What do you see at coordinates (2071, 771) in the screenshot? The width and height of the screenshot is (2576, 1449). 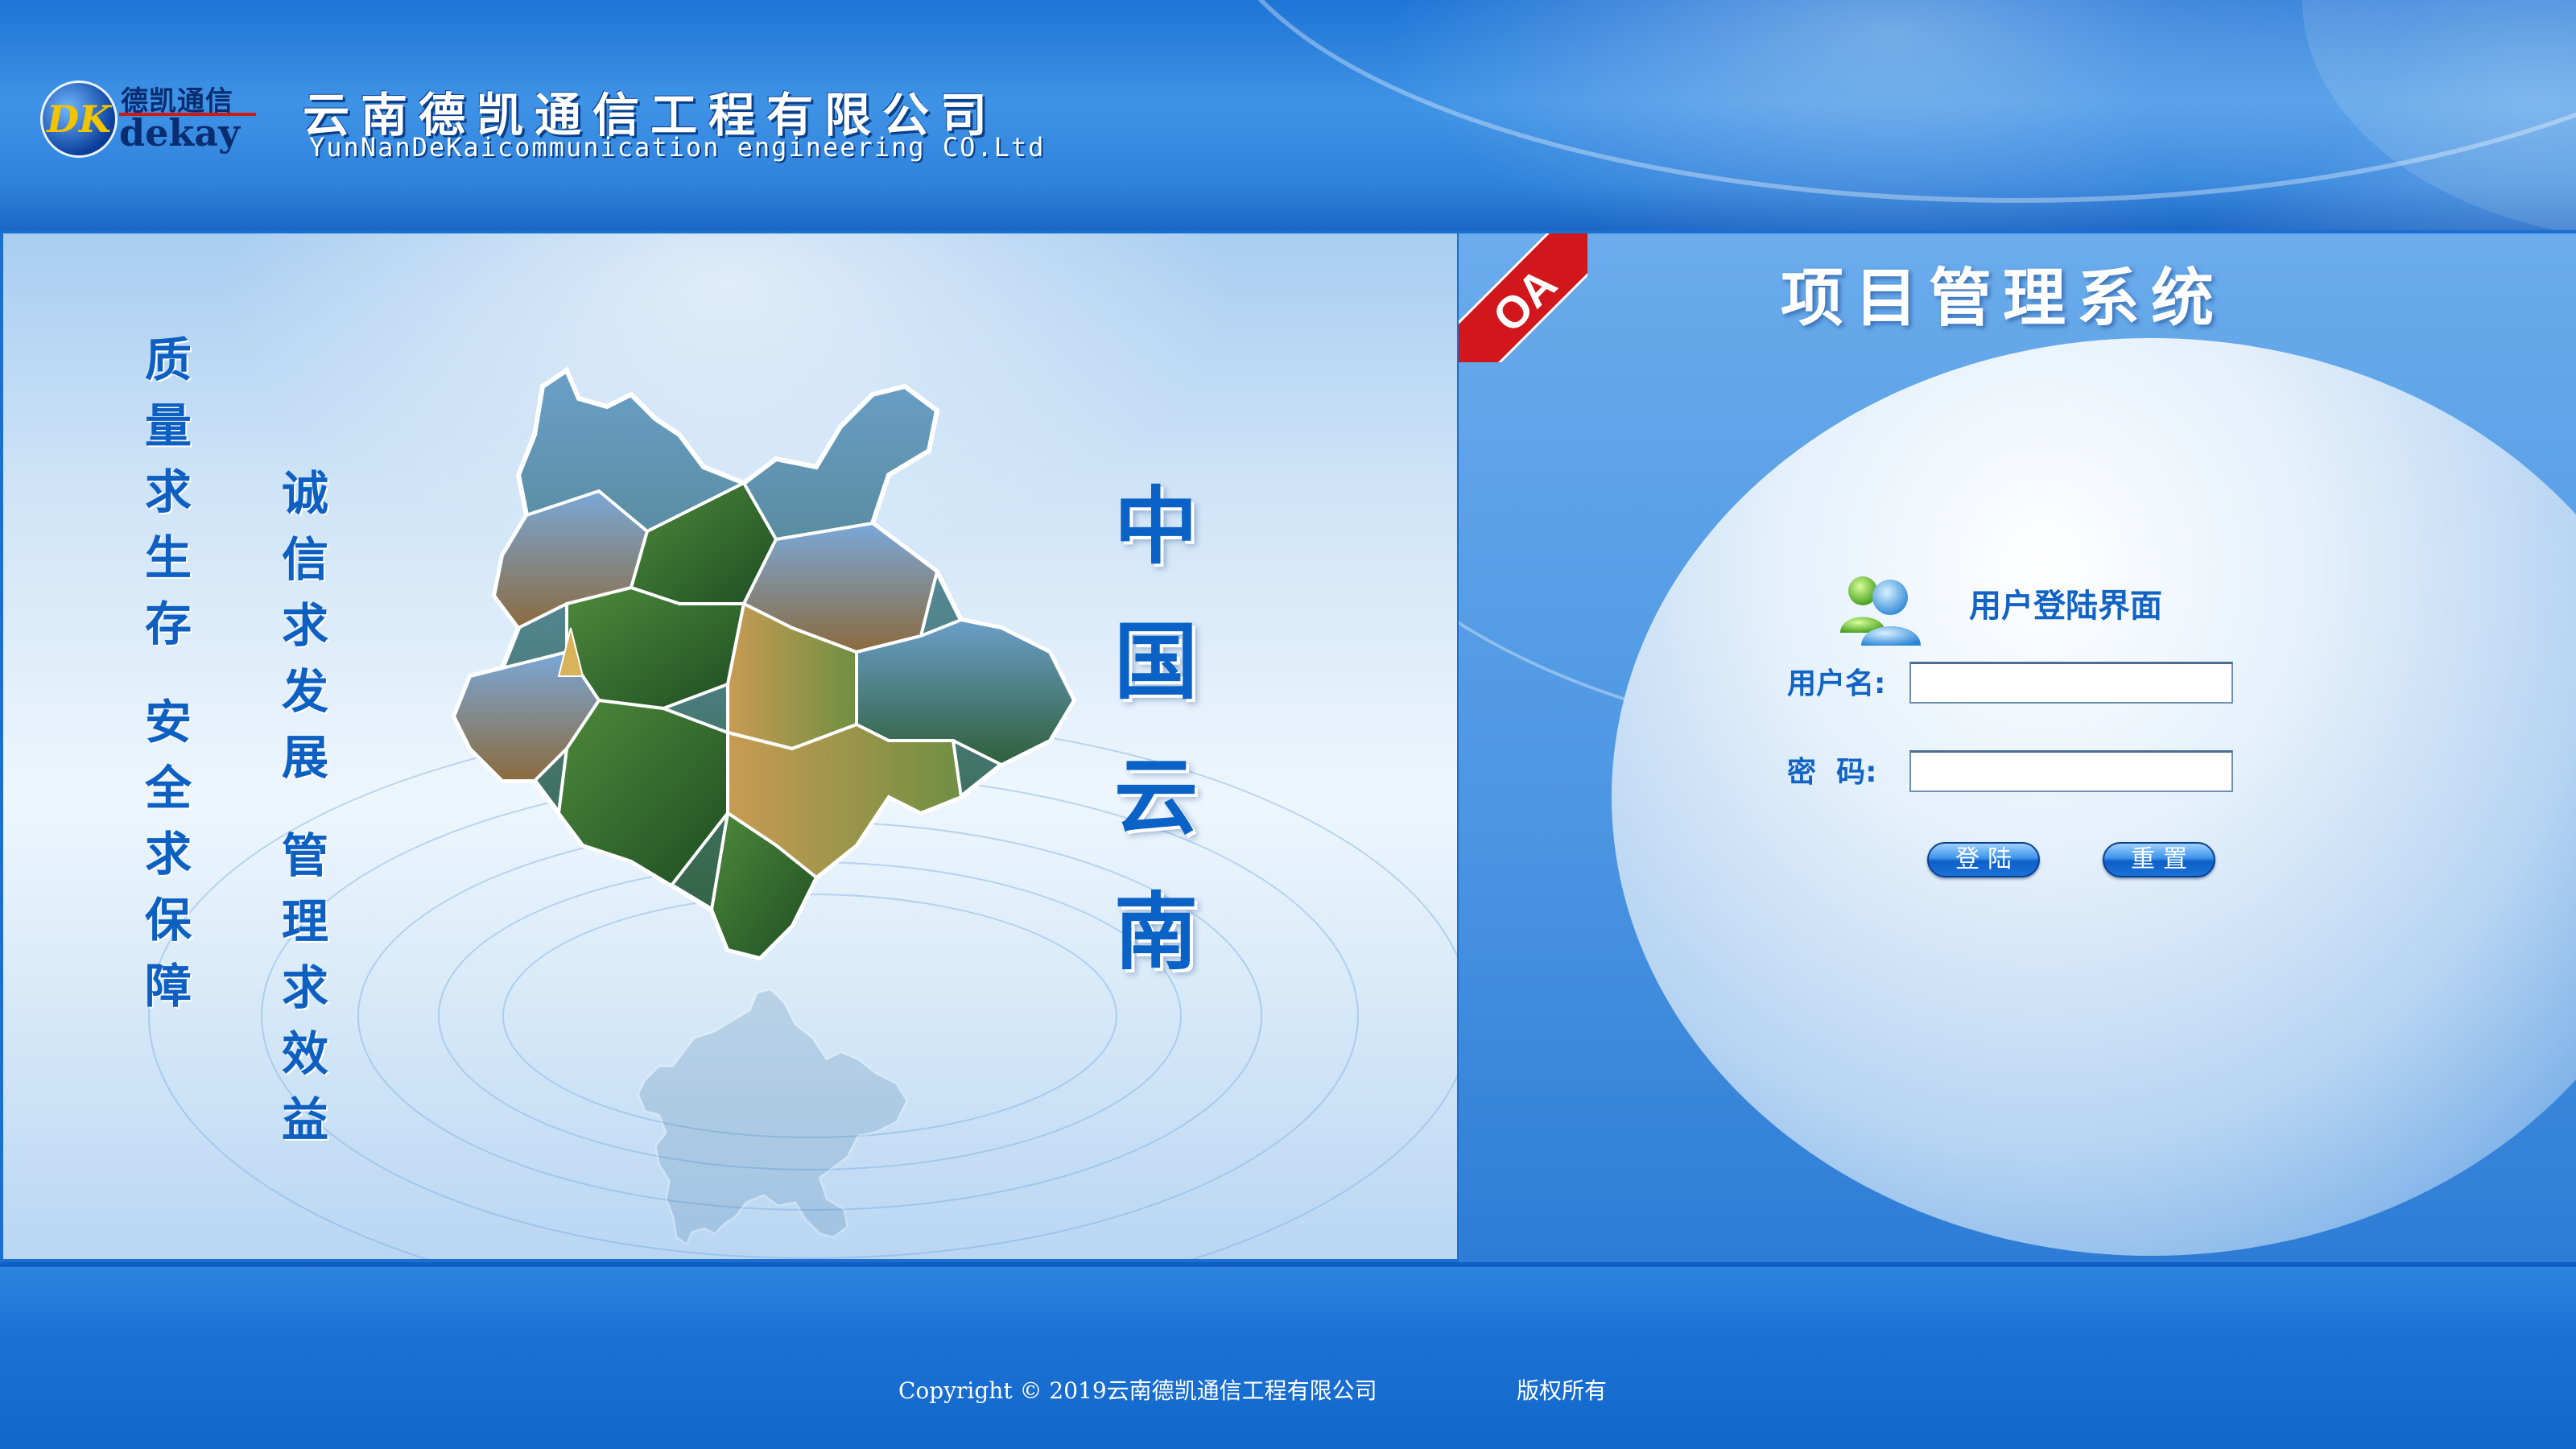 I see `password-input` at bounding box center [2071, 771].